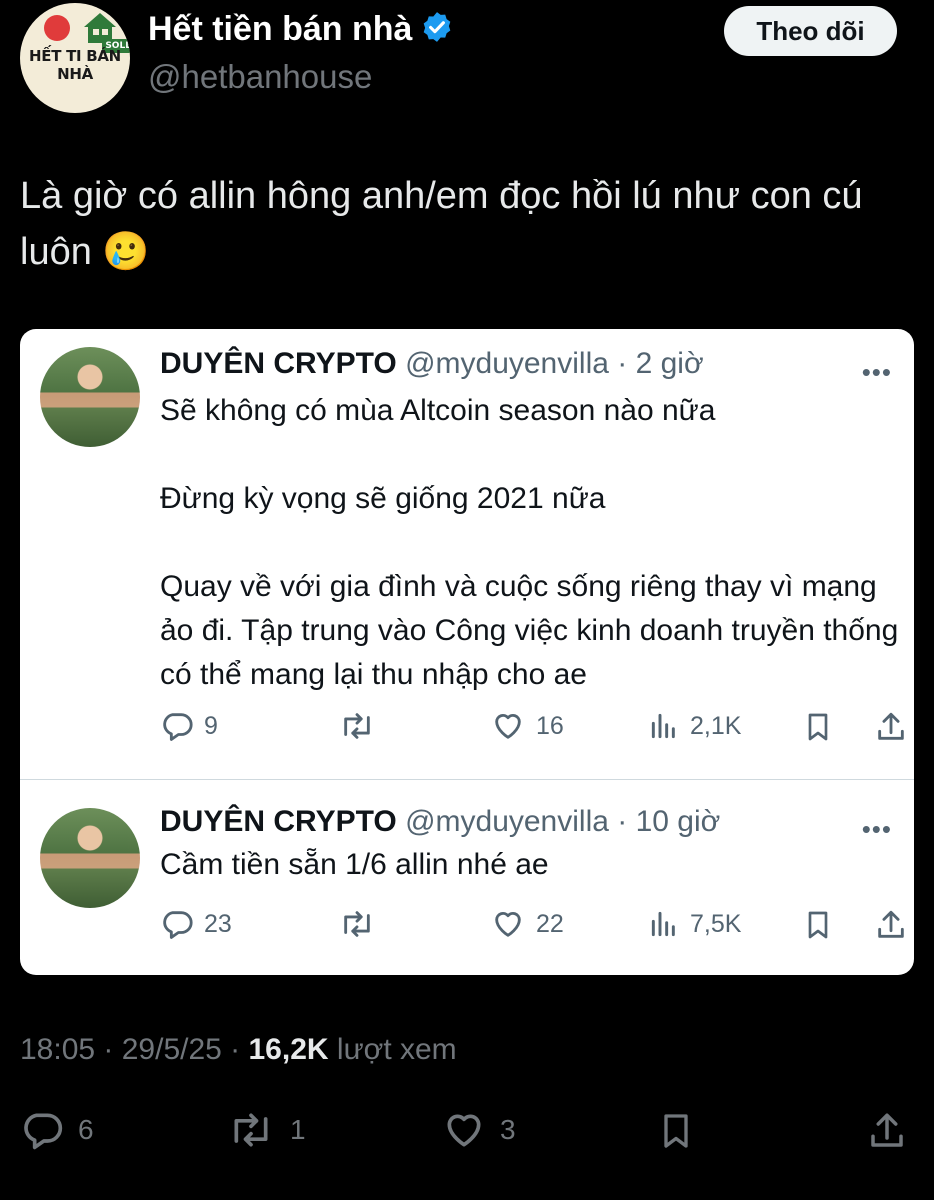 The height and width of the screenshot is (1200, 934). I want to click on quote-paragraph: Cầm tiền sẵn 1/6 allin nhé ae, so click(354, 864).